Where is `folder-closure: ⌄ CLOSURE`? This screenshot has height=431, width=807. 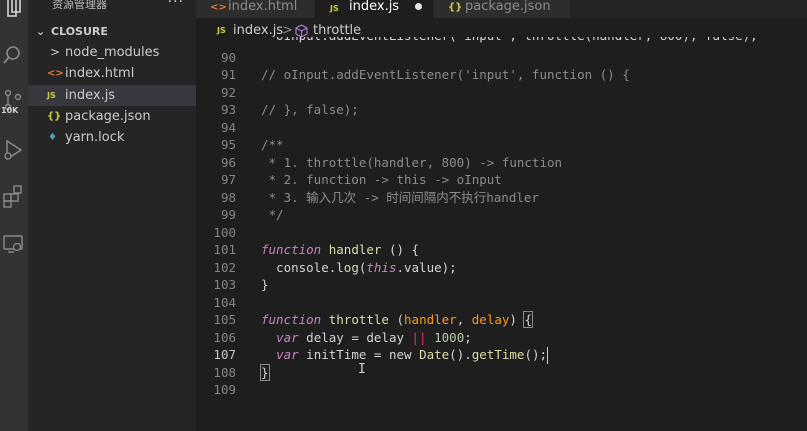
folder-closure: ⌄ CLOSURE is located at coordinates (112, 31).